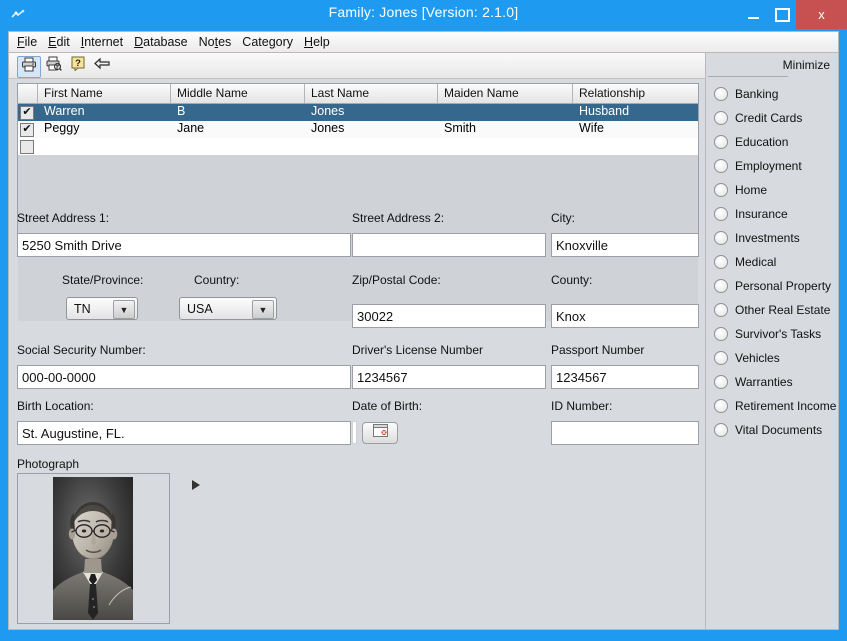  Describe the element at coordinates (625, 245) in the screenshot. I see `city-input: Knoxville` at that location.